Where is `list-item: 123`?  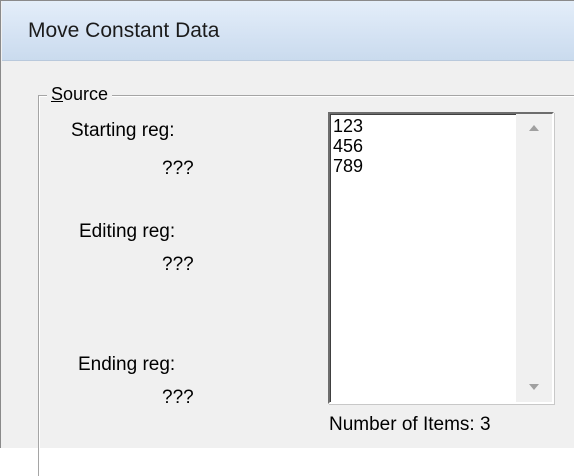
list-item: 123 is located at coordinates (348, 126).